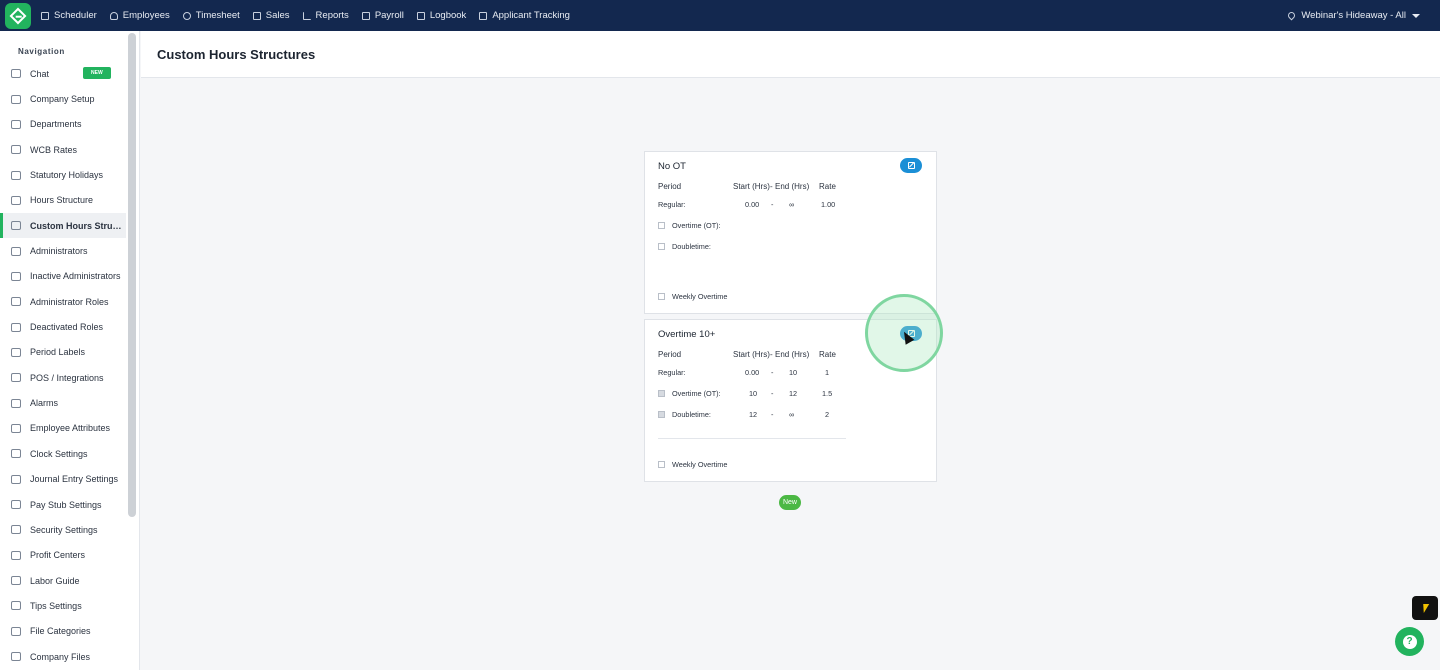 The height and width of the screenshot is (670, 1440). I want to click on sidebar-item-statutory-holidays: Statutory Holidays, so click(63, 174).